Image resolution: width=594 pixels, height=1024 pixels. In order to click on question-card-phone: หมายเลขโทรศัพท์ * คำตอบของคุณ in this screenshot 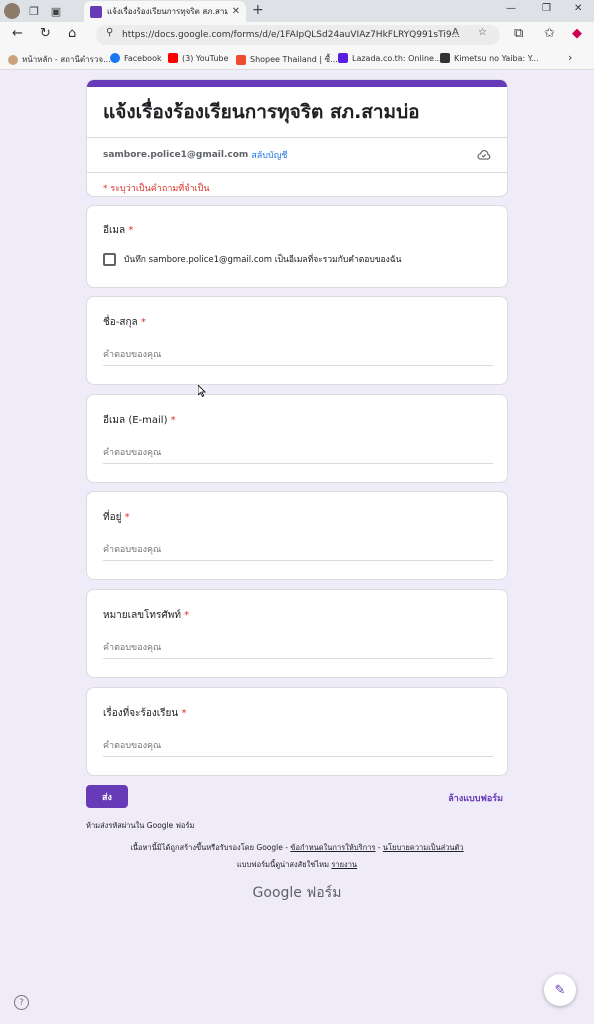, I will do `click(297, 633)`.